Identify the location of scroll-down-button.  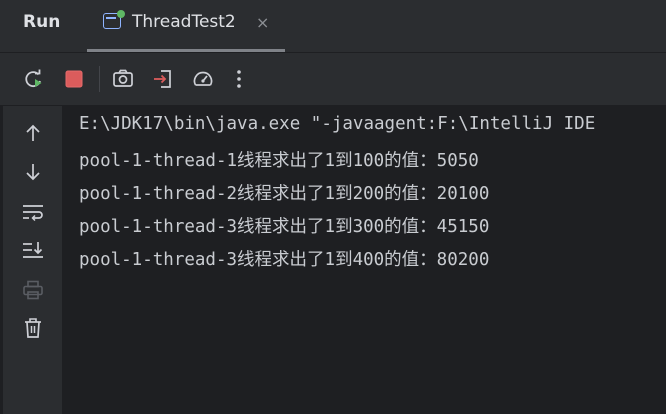
(33, 172).